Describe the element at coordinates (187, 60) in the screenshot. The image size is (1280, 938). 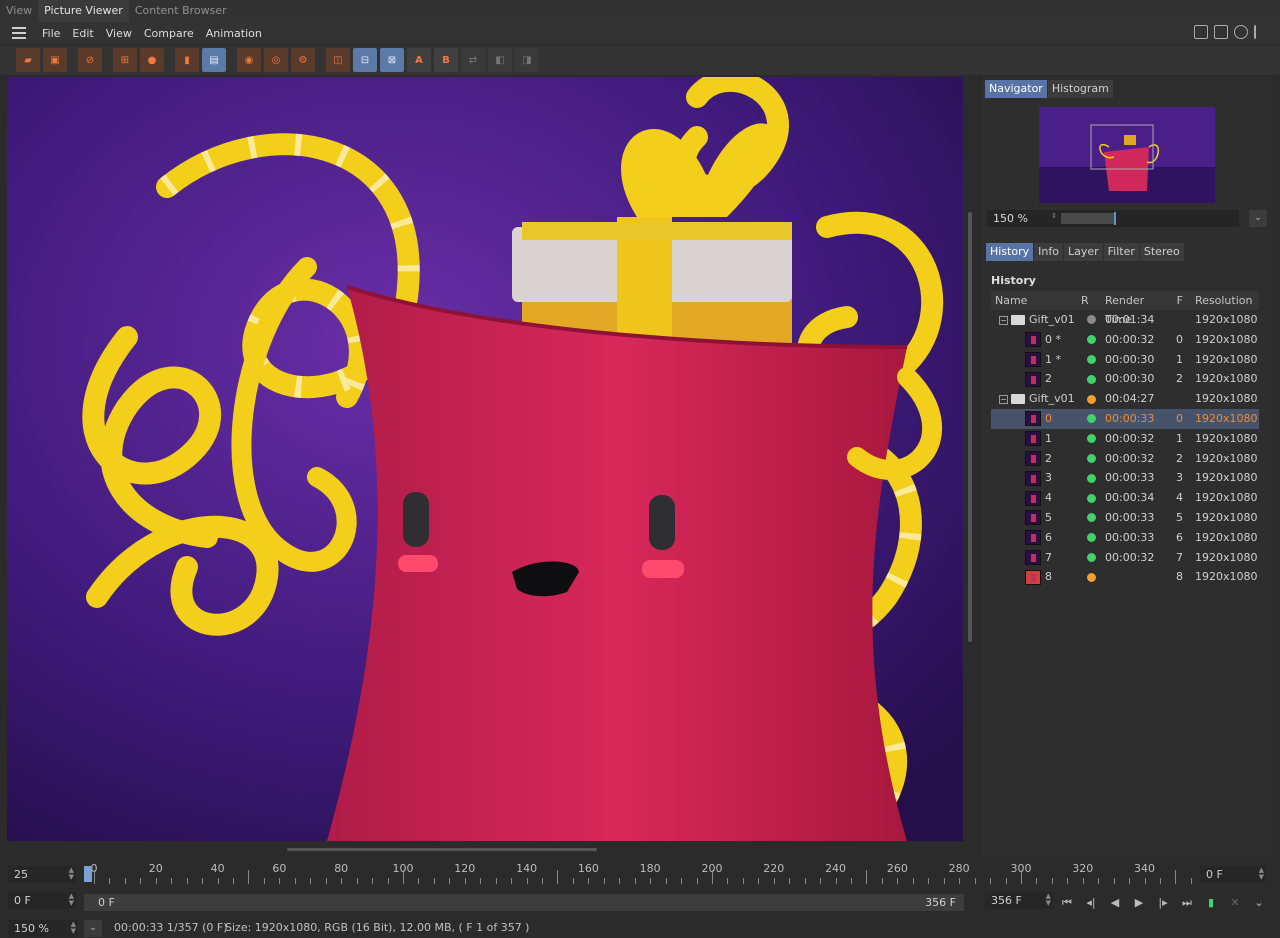
I see `delete-icon: ▮` at that location.